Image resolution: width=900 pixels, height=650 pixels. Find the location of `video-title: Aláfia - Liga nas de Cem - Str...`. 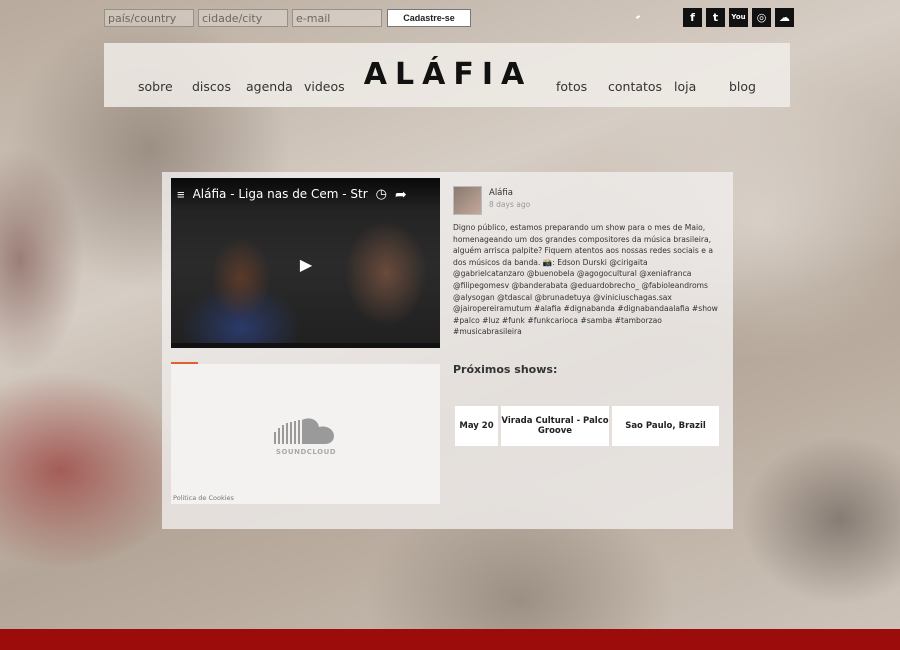

video-title: Aláfia - Liga nas de Cem - Str... is located at coordinates (280, 194).